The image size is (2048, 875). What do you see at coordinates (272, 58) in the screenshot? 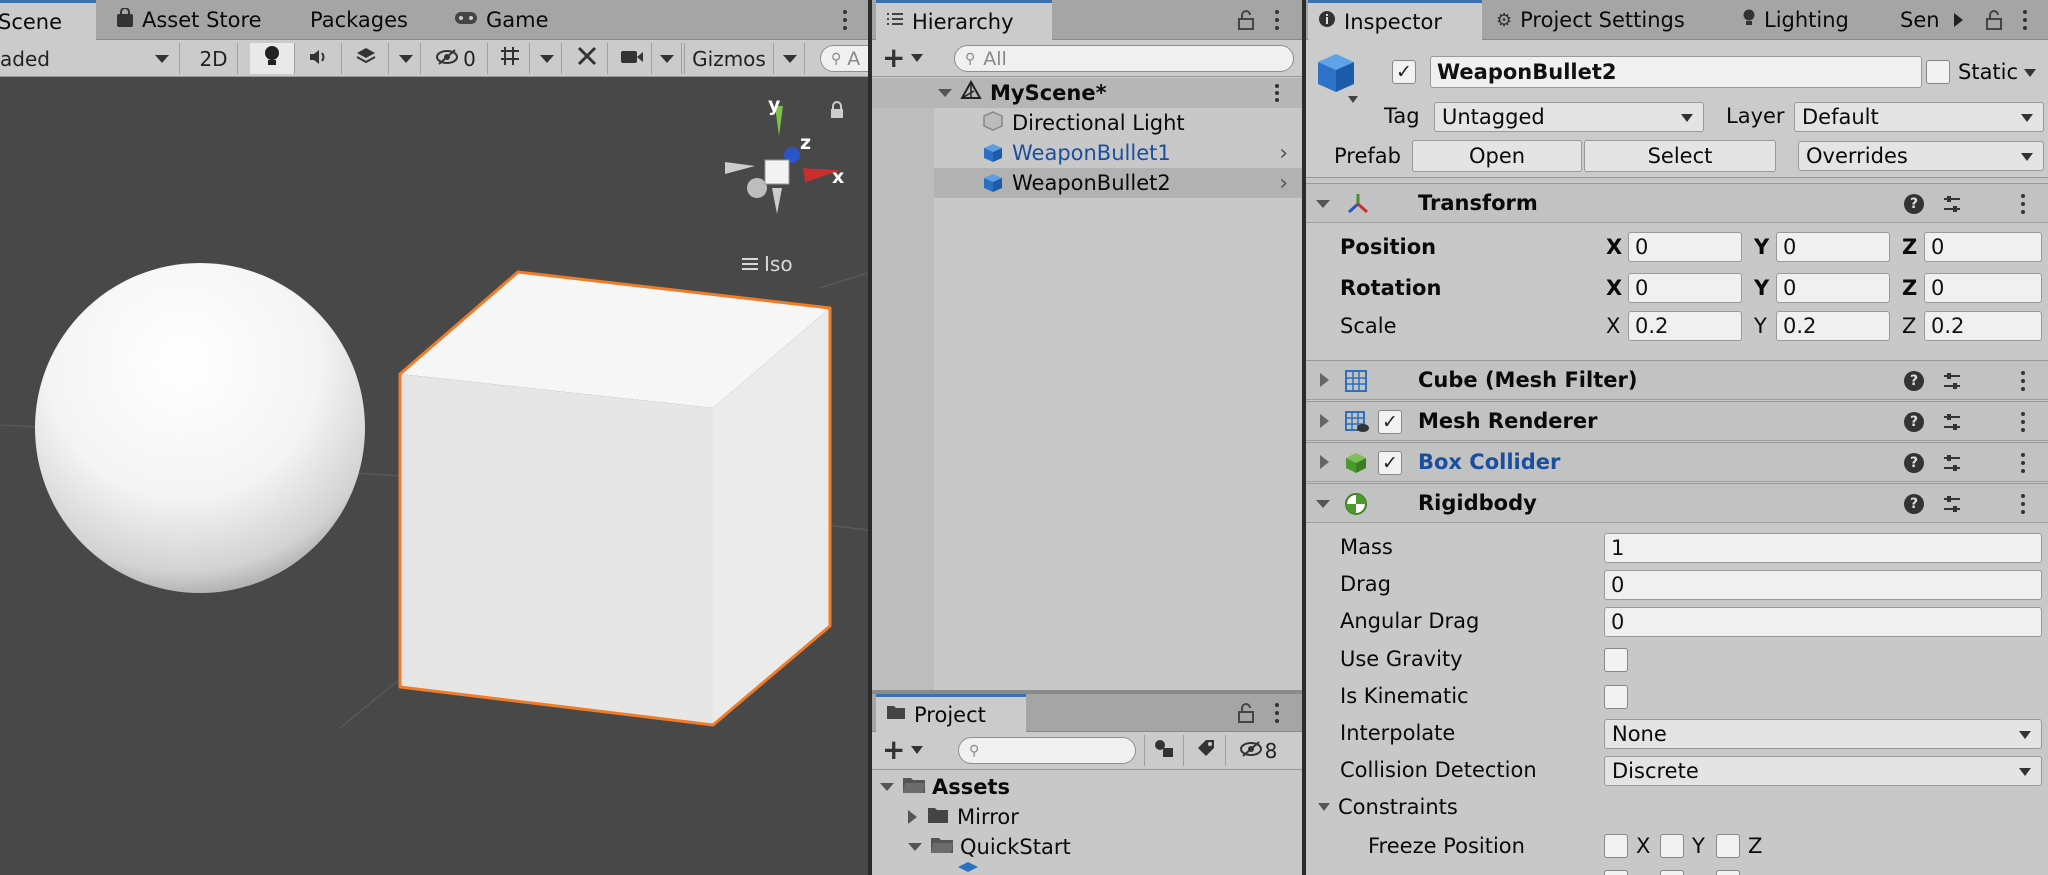
I see `lighting-toggle-button` at bounding box center [272, 58].